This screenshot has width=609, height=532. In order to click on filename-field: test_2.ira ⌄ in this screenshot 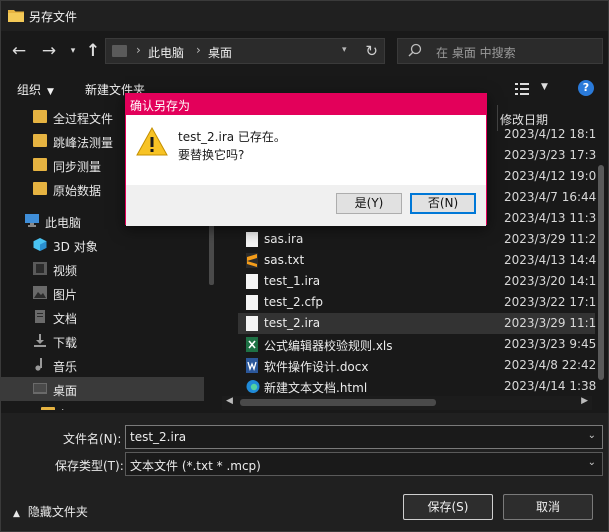, I will do `click(364, 437)`.